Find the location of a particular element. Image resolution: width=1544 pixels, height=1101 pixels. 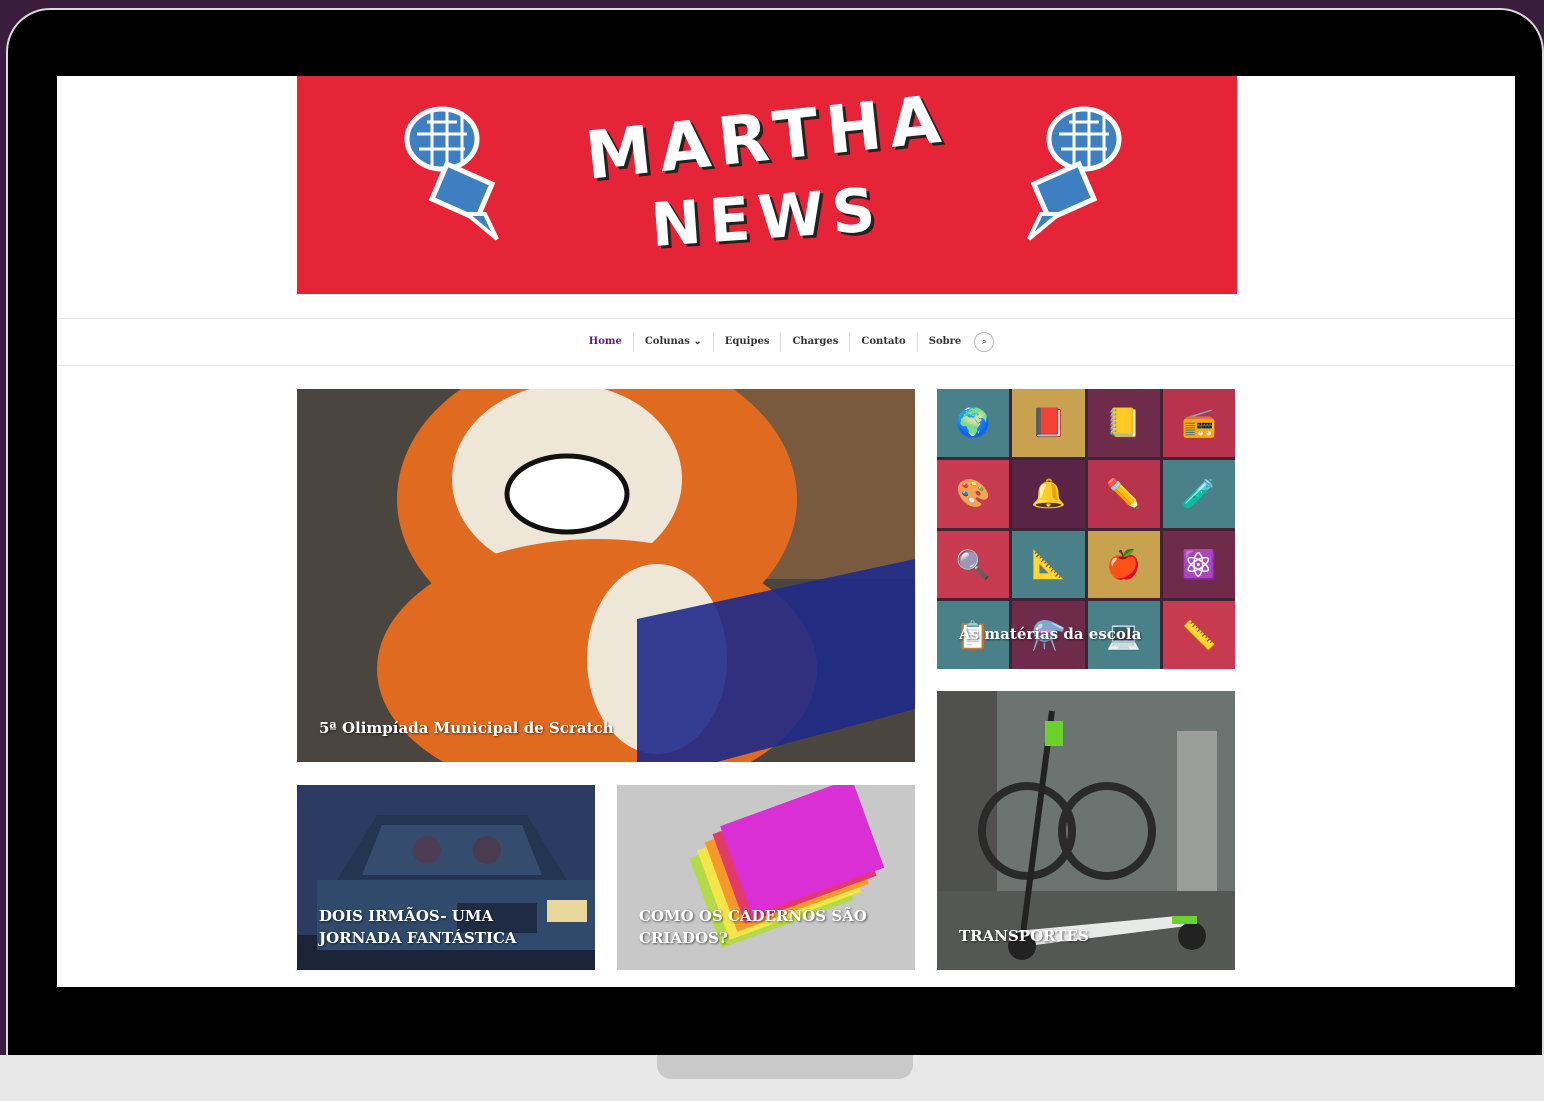

laptop-notch is located at coordinates (785, 1067).